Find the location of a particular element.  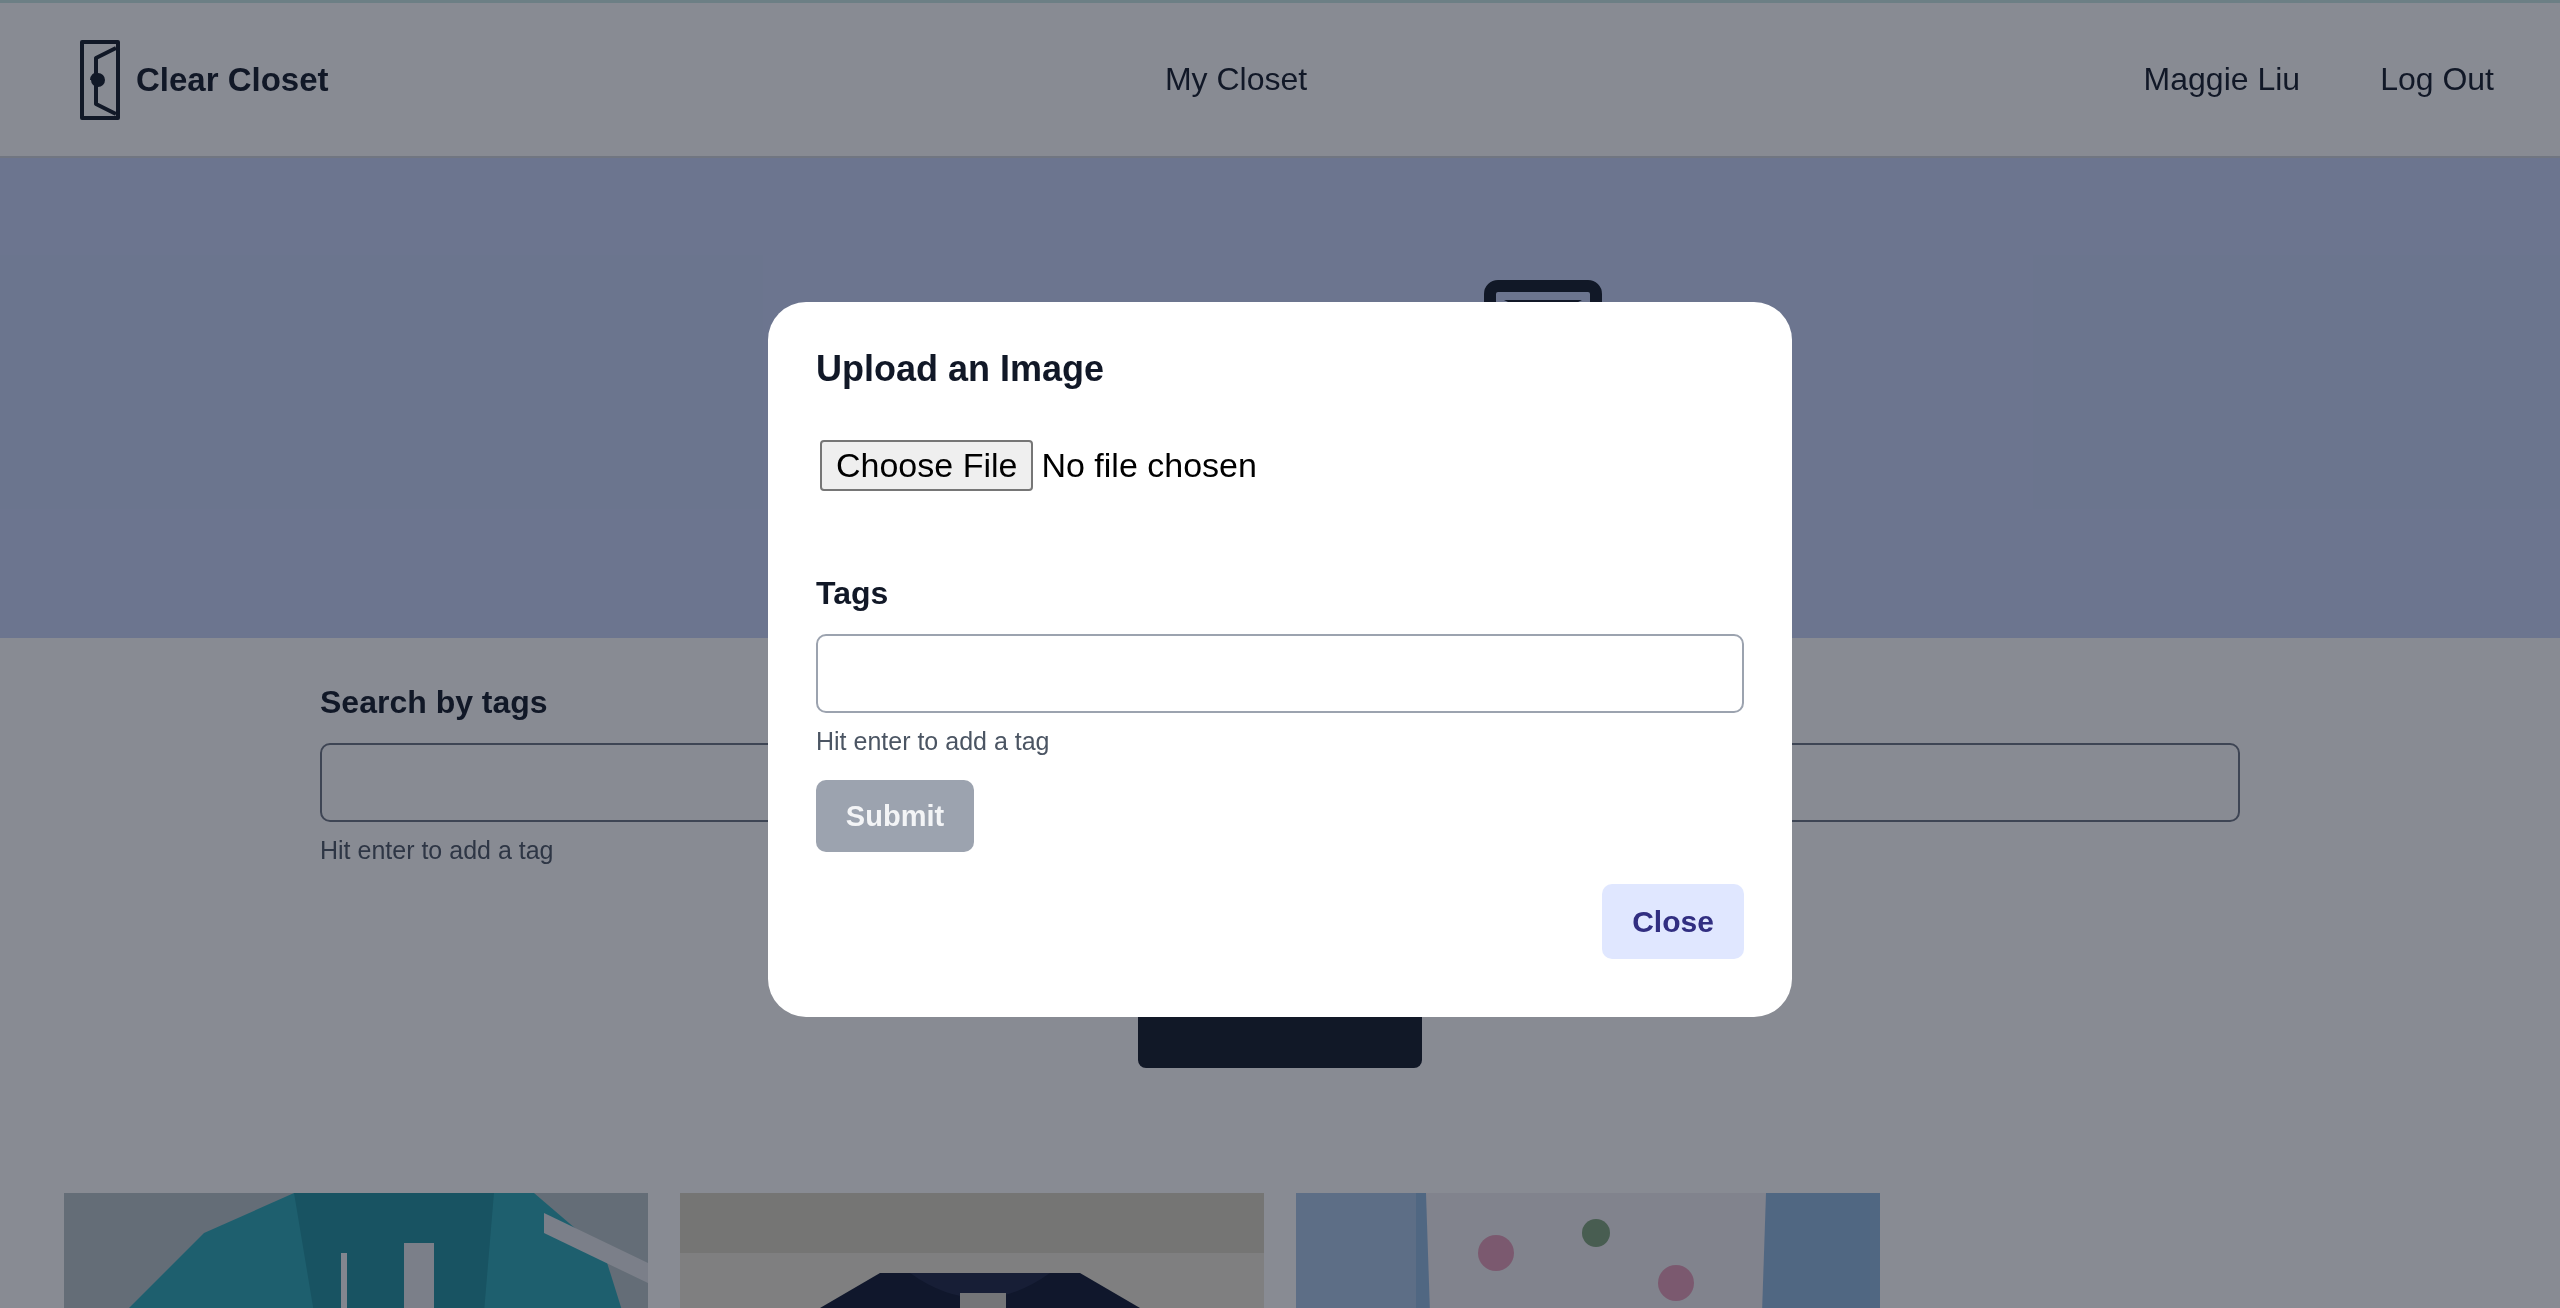

user-link: Maggie Liu is located at coordinates (2222, 79).